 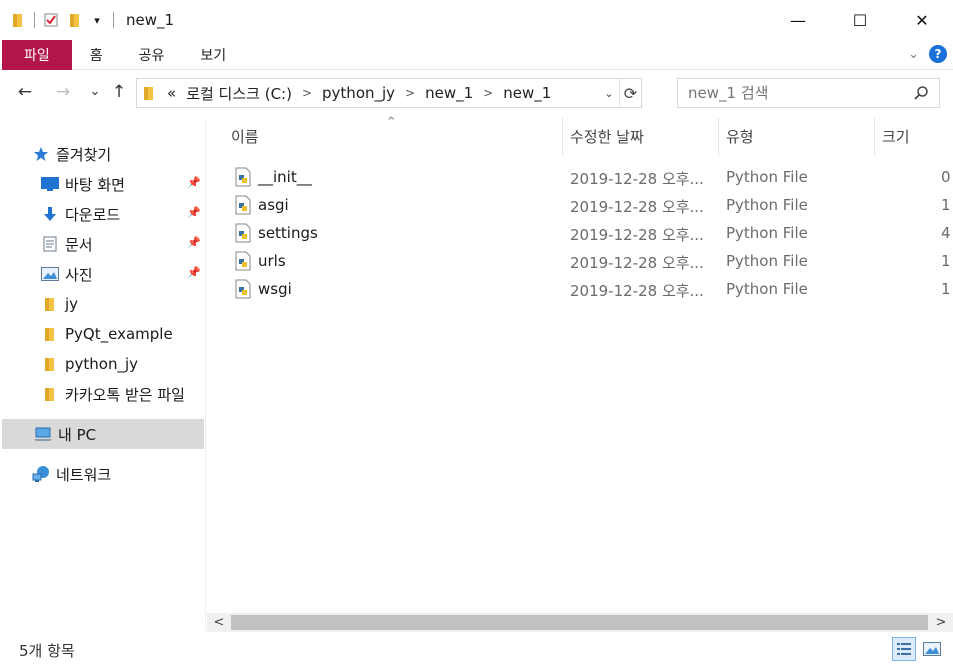 I want to click on sidebar-item-kakaotalk: 카카오톡 받은 파일, so click(x=113, y=394).